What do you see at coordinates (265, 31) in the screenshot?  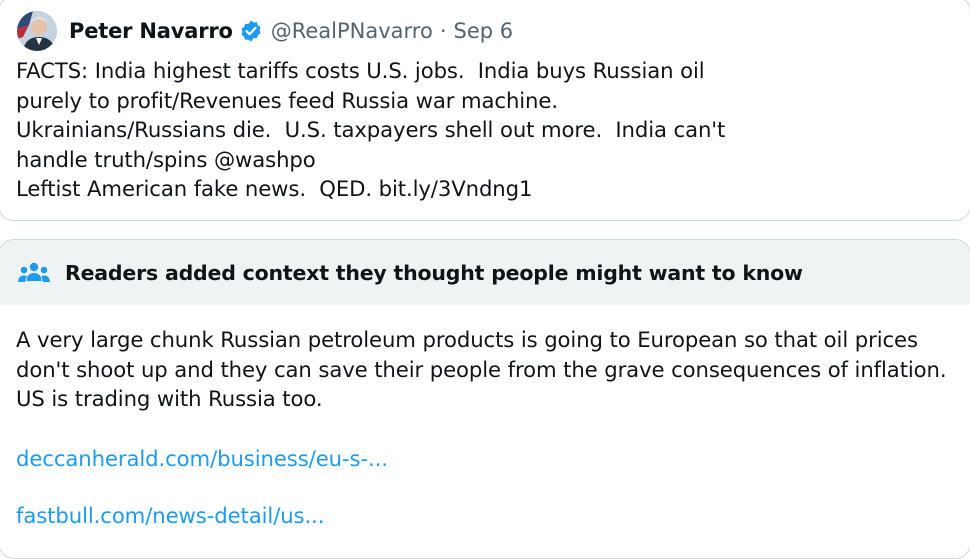 I see `tweet-header: Peter Navarro @RealPNavarro · Sep 6` at bounding box center [265, 31].